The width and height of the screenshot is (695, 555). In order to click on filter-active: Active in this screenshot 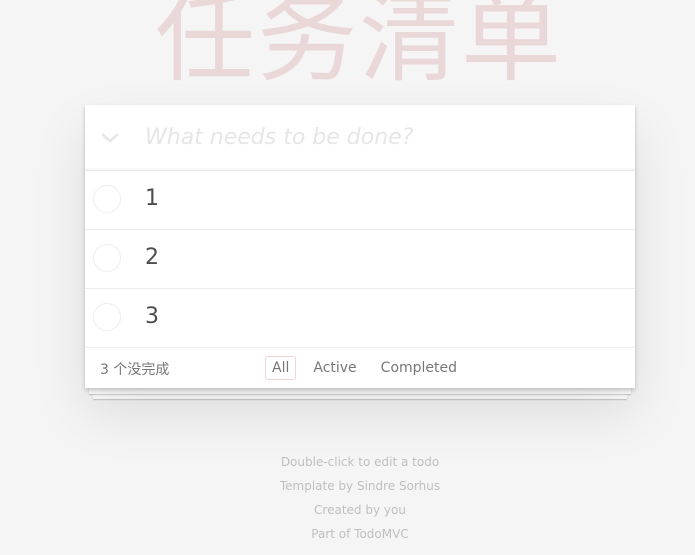, I will do `click(334, 368)`.